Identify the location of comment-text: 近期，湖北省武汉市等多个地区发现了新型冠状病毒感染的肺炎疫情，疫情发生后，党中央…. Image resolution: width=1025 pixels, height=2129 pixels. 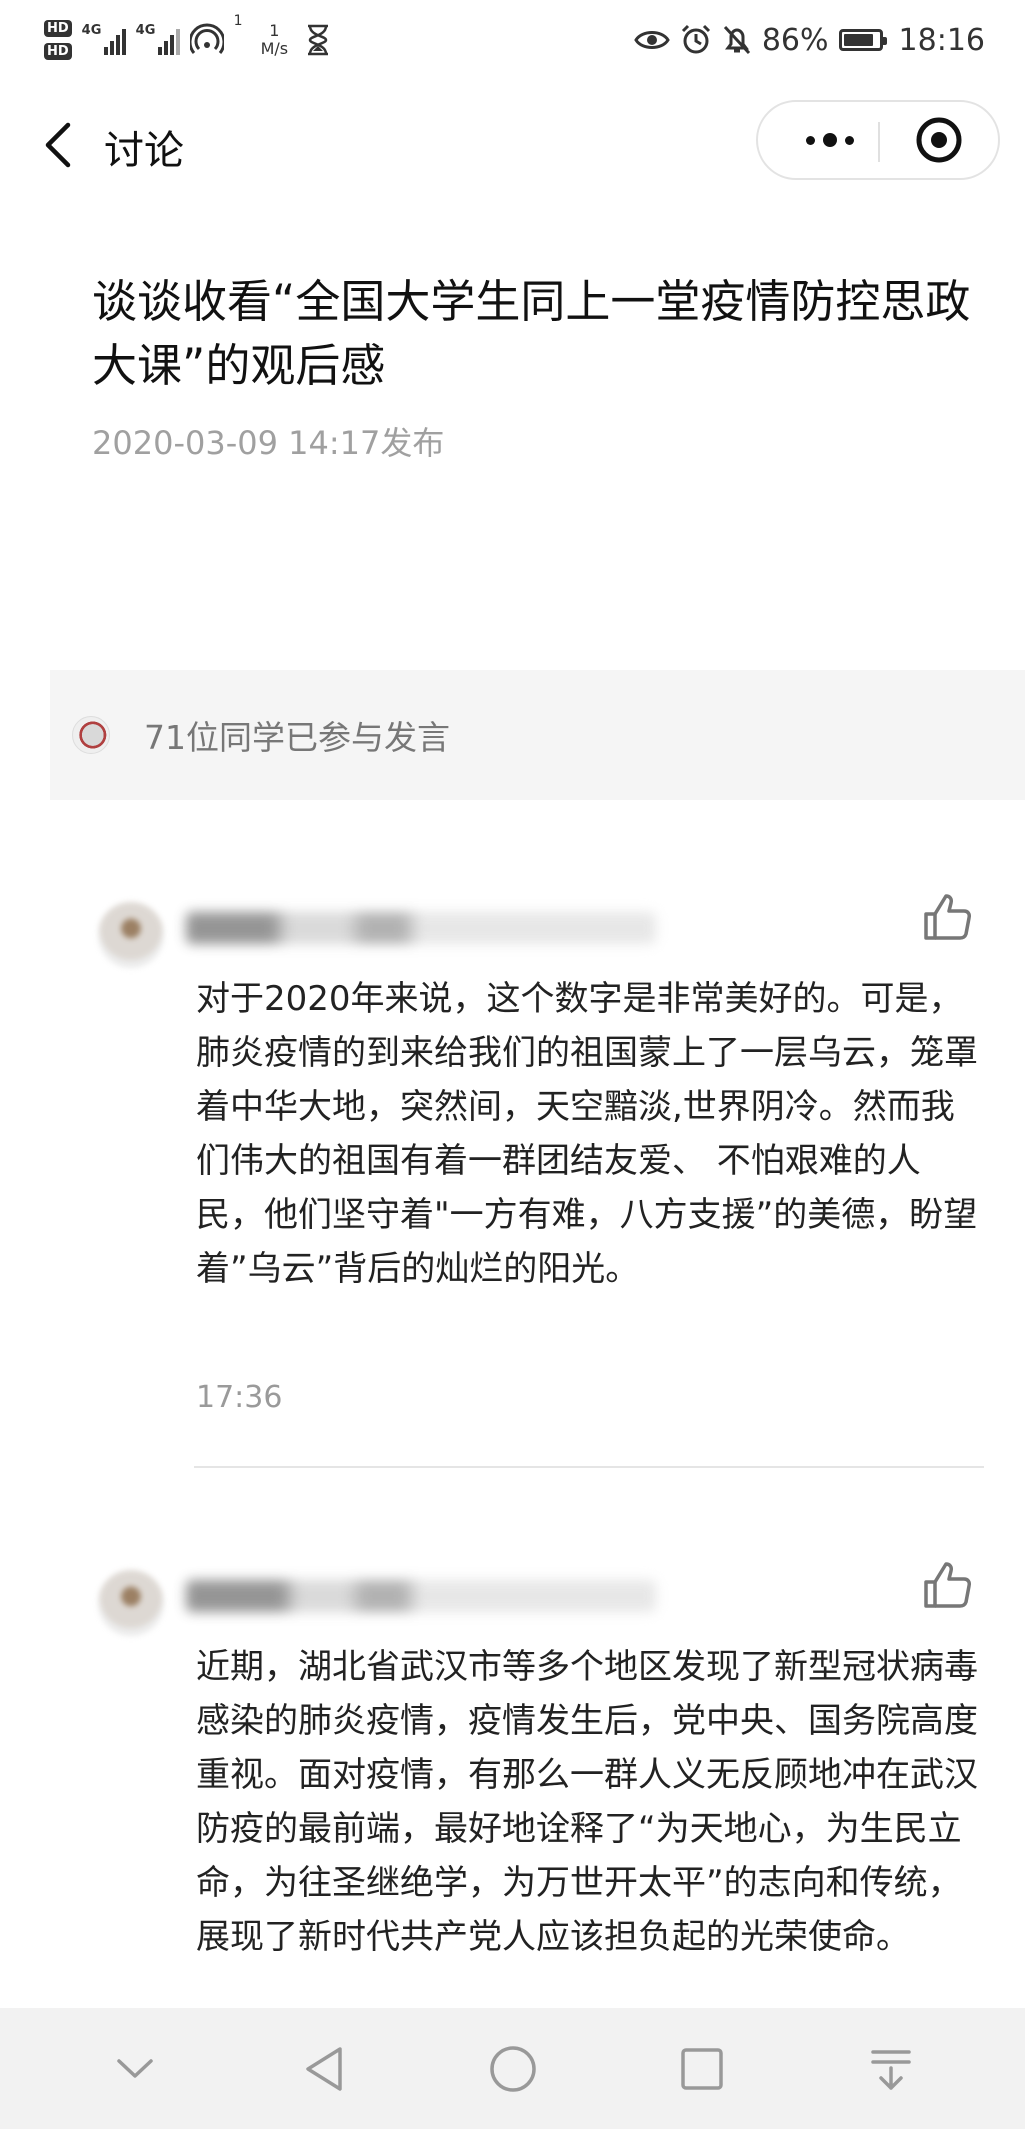
(587, 1802).